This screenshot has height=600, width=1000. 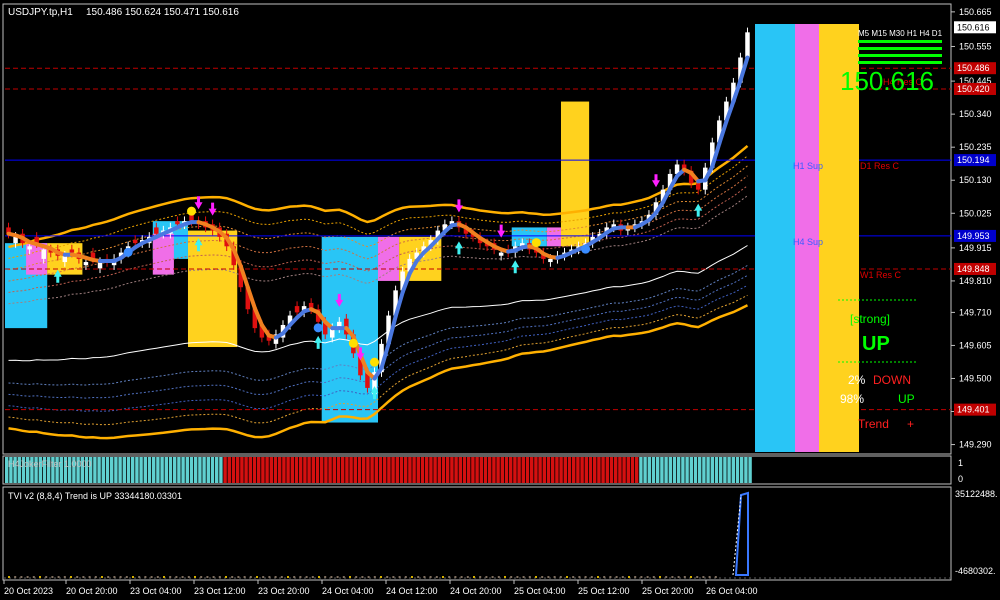 What do you see at coordinates (960, 463) in the screenshot?
I see `filter-scale-top: 1` at bounding box center [960, 463].